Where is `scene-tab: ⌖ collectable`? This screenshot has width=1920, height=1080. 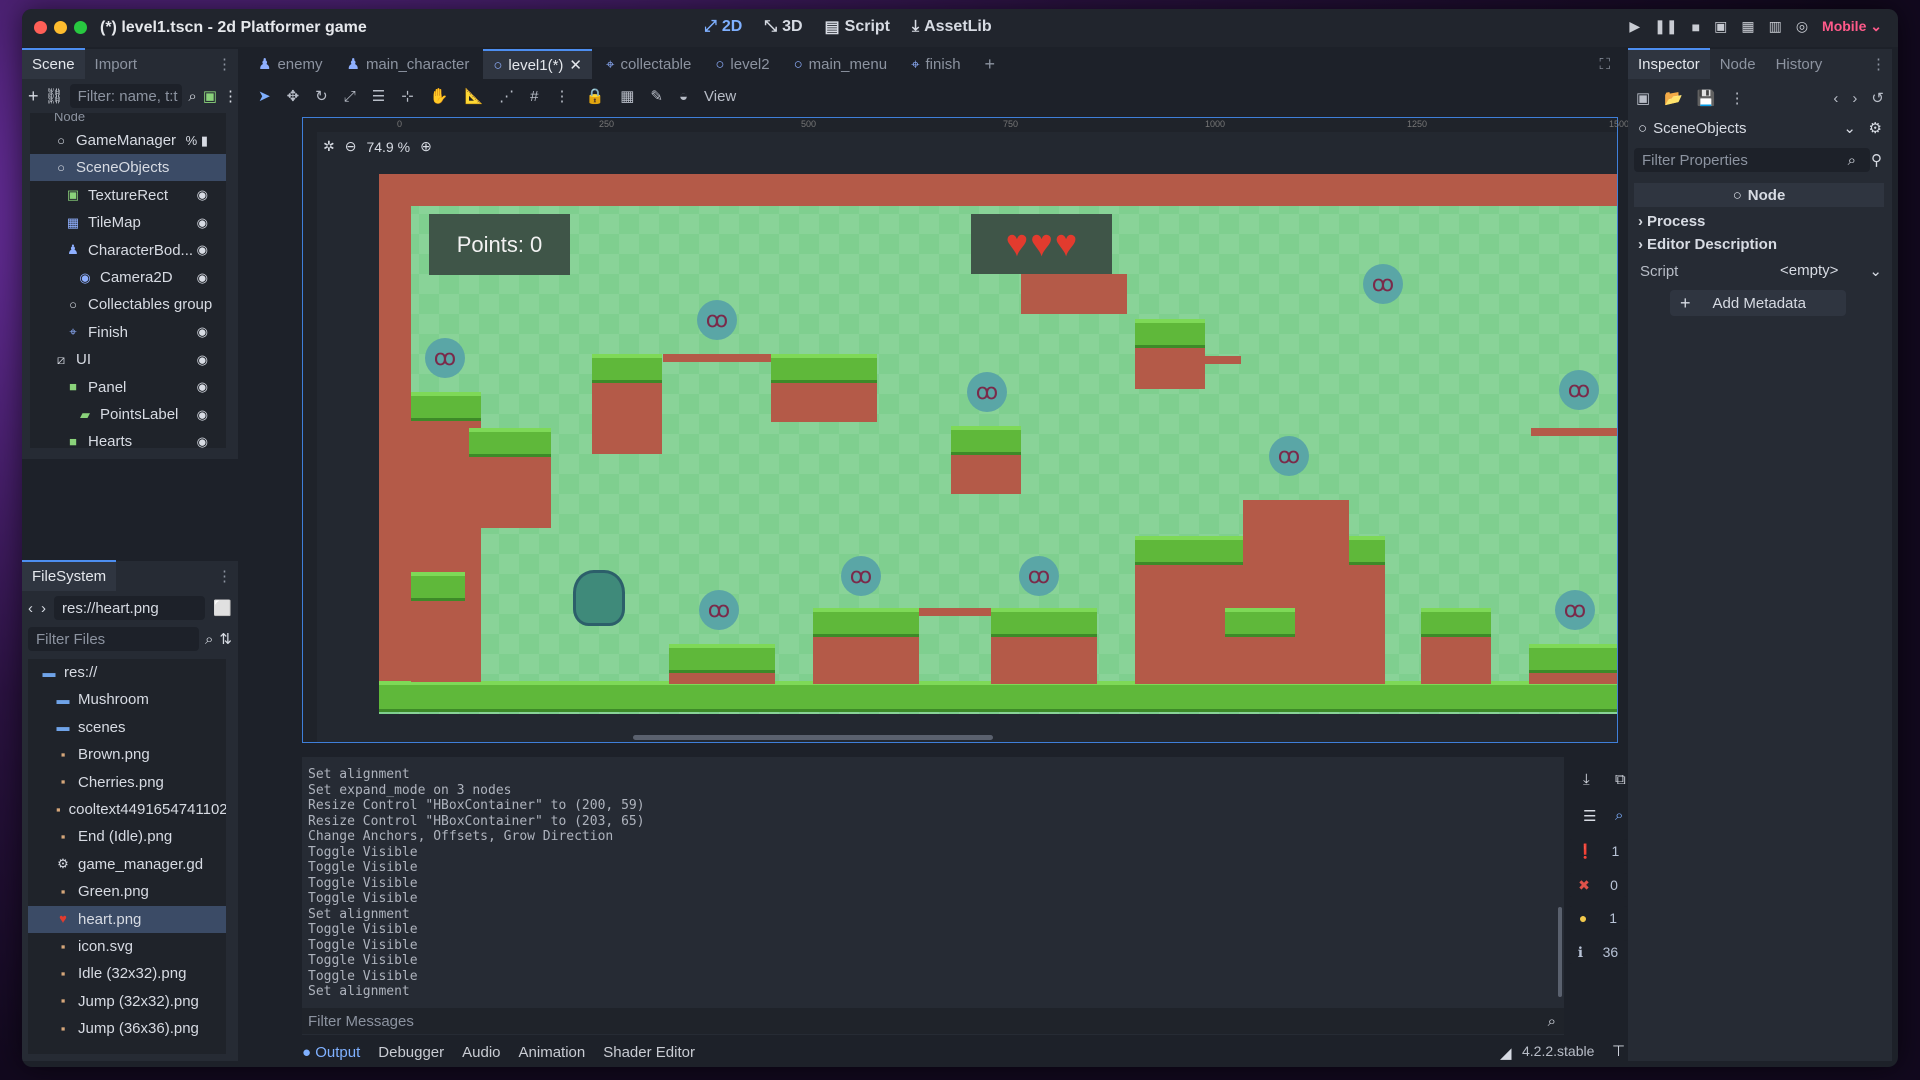
scene-tab: ⌖ collectable is located at coordinates (648, 64).